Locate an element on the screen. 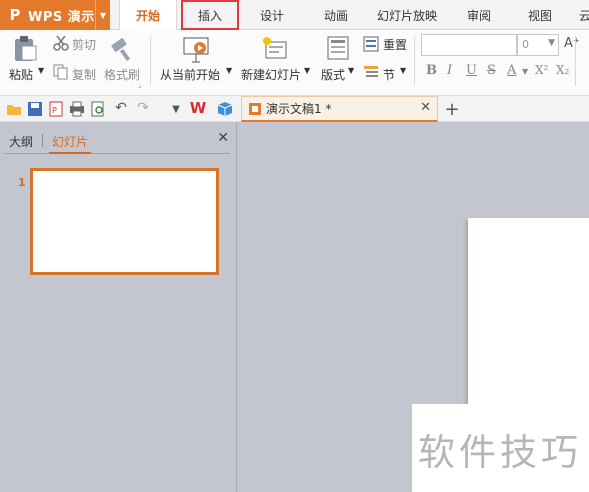 Image resolution: width=589 pixels, height=492 pixels. reset-button: 重置 is located at coordinates (395, 44).